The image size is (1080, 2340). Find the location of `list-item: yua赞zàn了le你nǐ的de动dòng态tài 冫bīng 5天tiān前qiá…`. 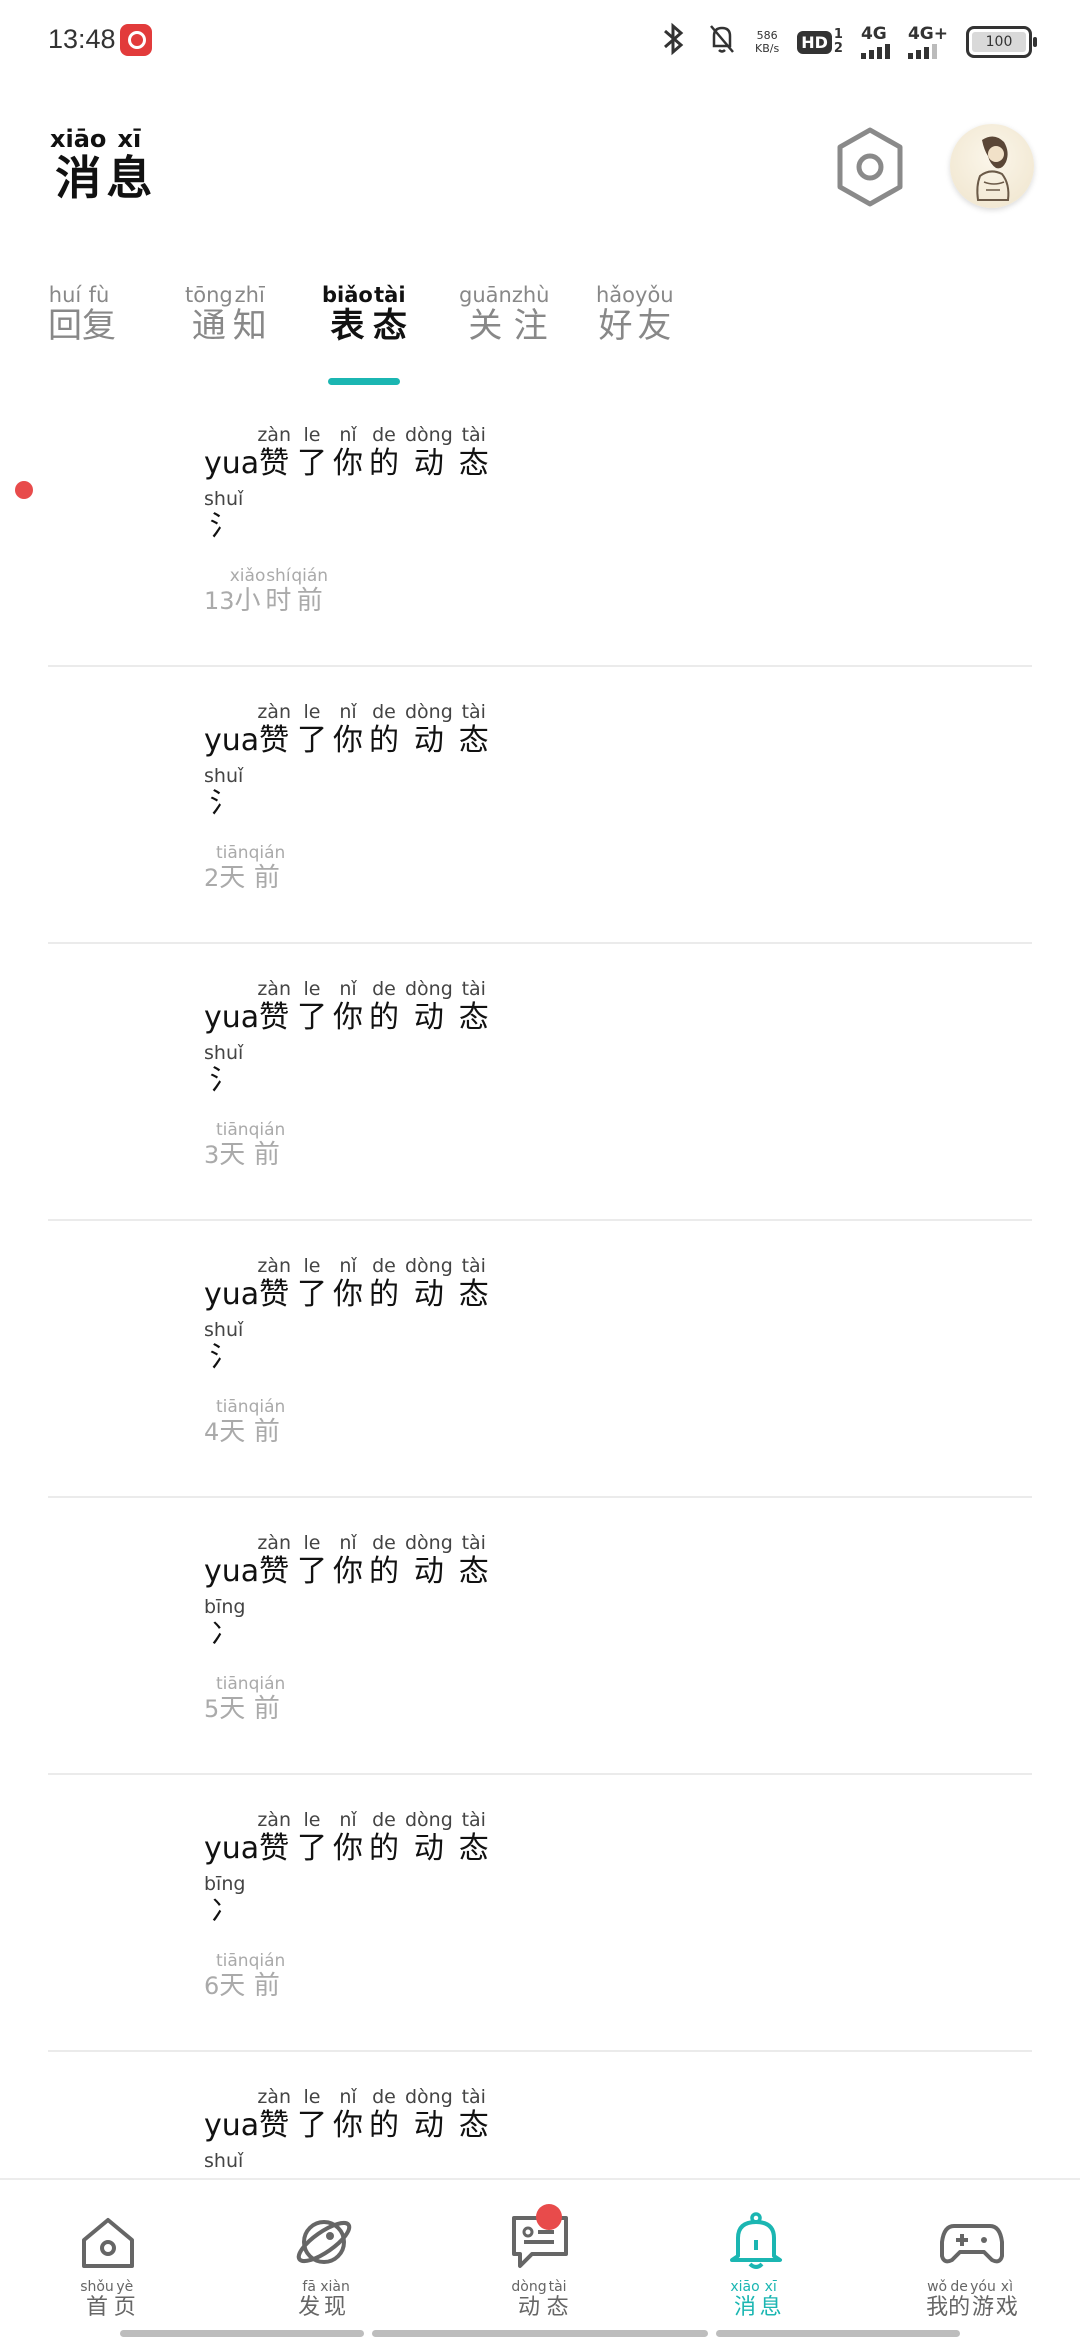

list-item: yua赞zàn了le你nǐ的de动dòng态tài 冫bīng 5天tiān前qiá… is located at coordinates (540, 1636).